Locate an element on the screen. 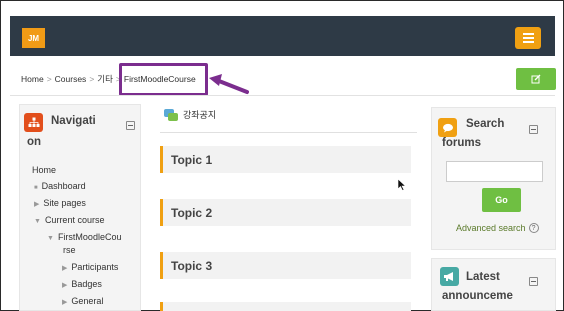  nav-item-general: ▶ General is located at coordinates (82, 301).